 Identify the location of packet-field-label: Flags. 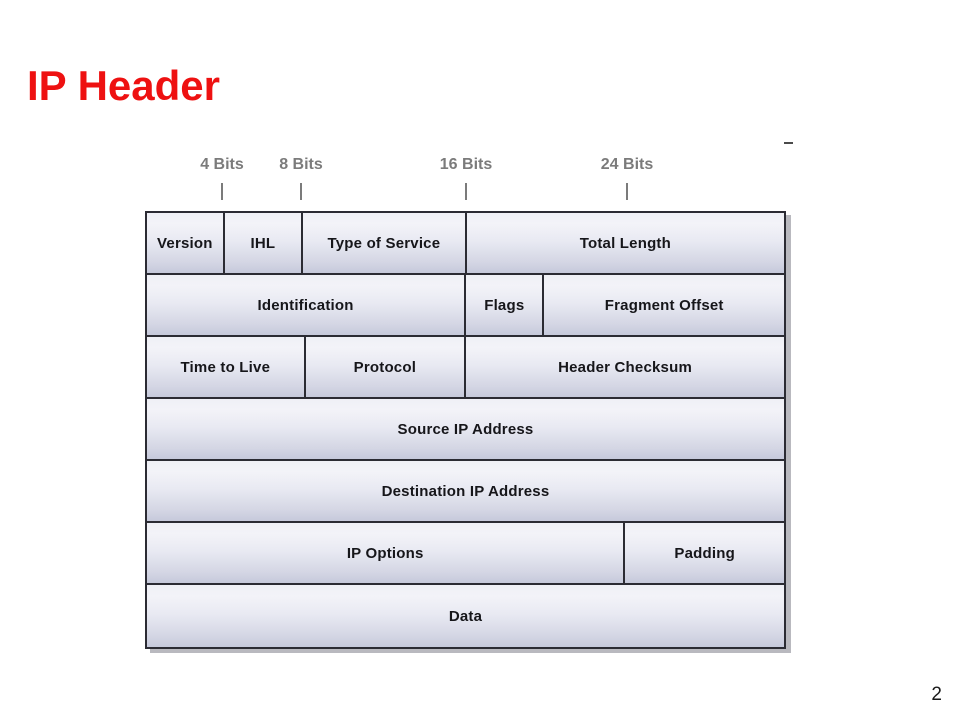
(504, 305).